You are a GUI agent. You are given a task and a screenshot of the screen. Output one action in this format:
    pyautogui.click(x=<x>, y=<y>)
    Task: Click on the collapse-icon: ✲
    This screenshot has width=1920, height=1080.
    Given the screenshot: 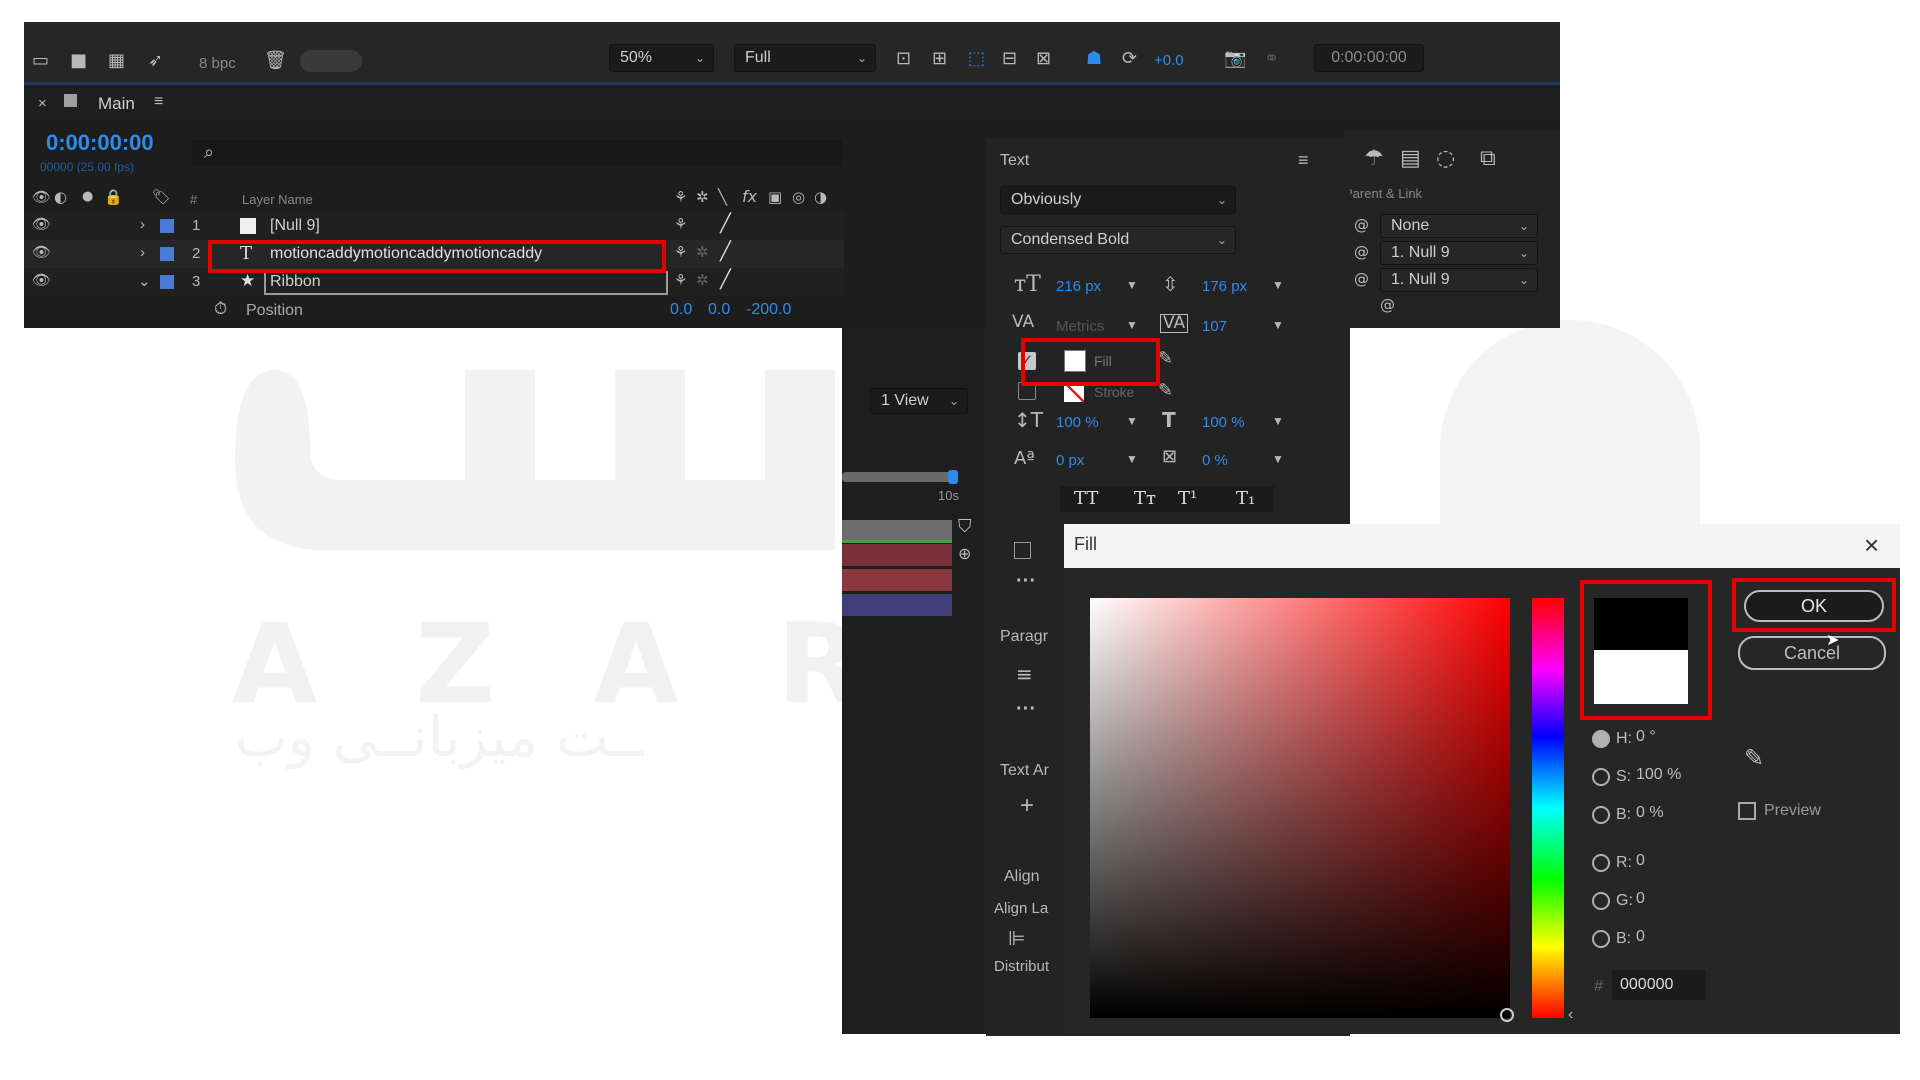 What is the action you would take?
    pyautogui.click(x=702, y=197)
    